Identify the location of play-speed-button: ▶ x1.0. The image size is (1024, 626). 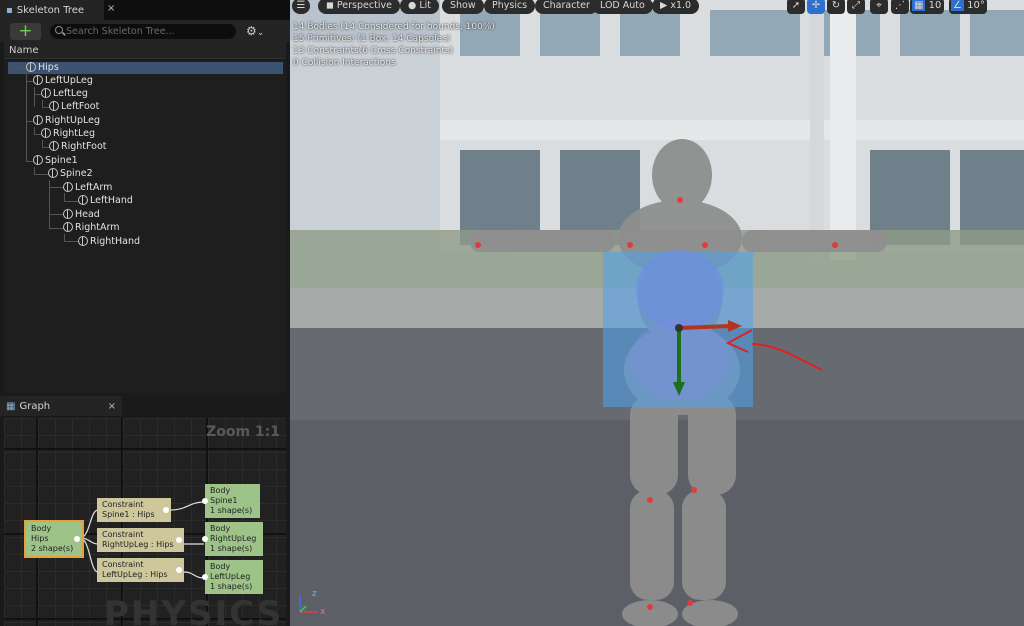
(676, 7).